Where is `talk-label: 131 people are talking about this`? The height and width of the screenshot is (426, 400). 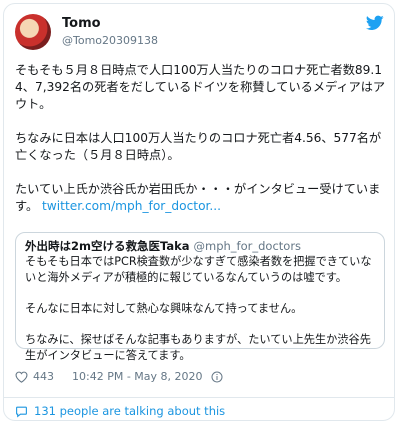
talk-label: 131 people are talking about this is located at coordinates (129, 411).